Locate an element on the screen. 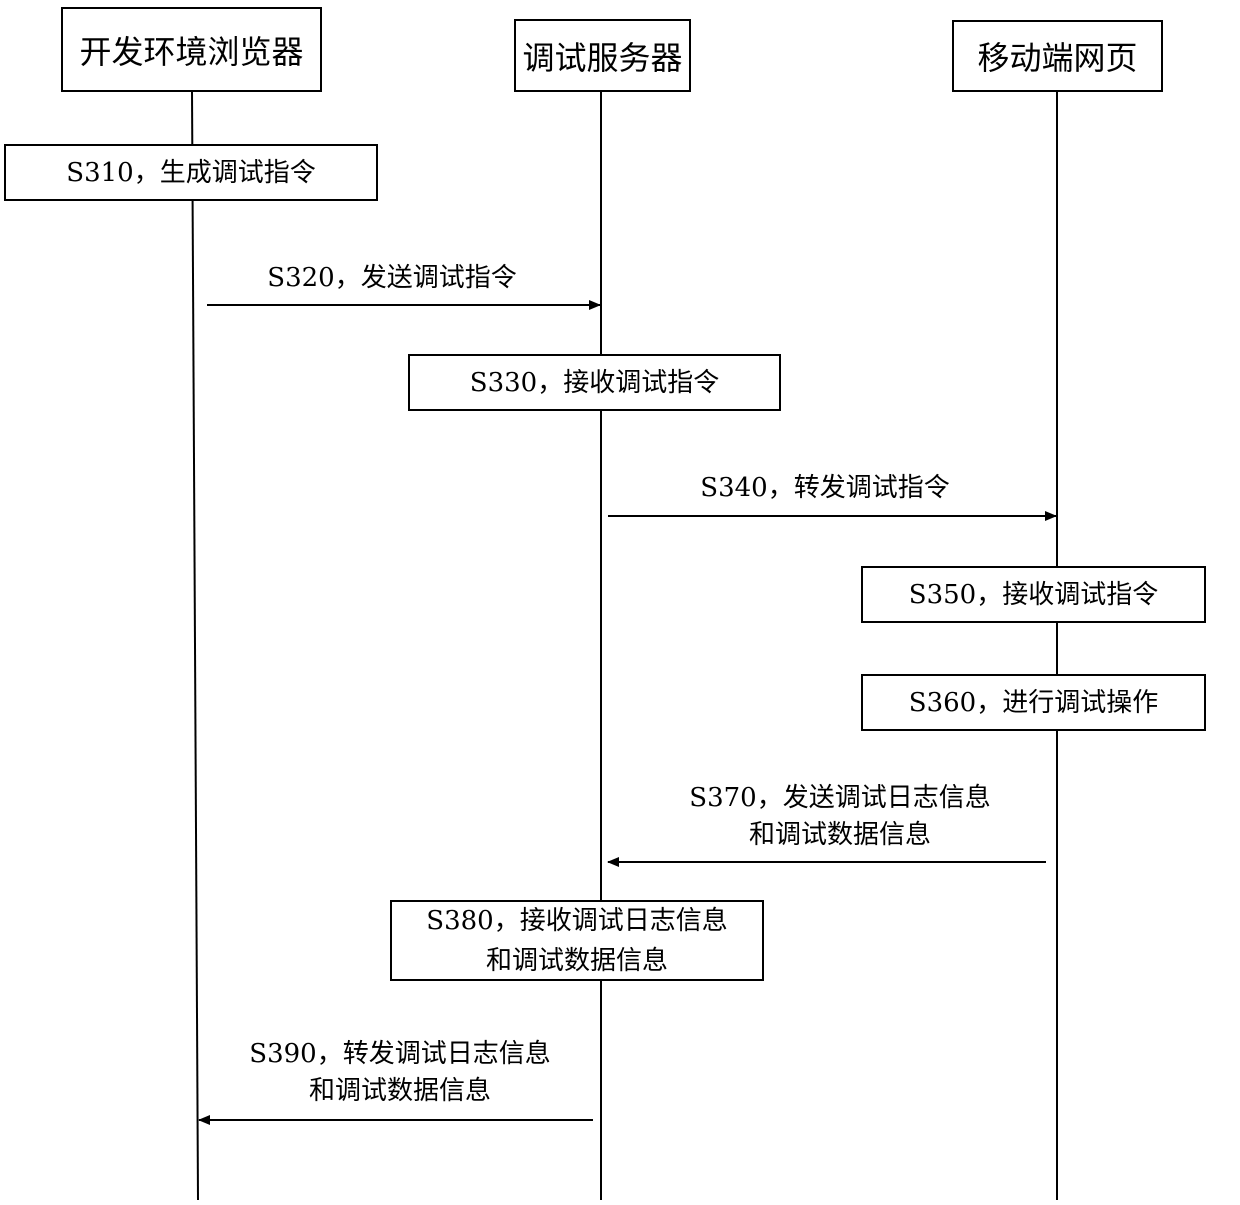 The height and width of the screenshot is (1205, 1240). actor-label: 开发环境浏览器 is located at coordinates (191, 51).